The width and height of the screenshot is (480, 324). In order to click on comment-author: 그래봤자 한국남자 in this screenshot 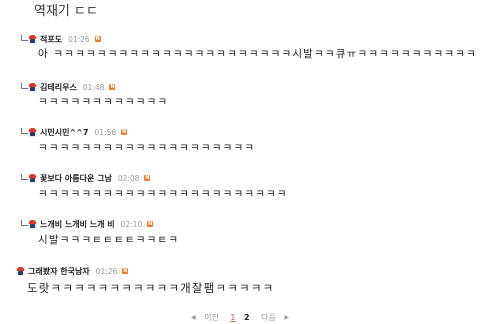, I will do `click(59, 271)`.